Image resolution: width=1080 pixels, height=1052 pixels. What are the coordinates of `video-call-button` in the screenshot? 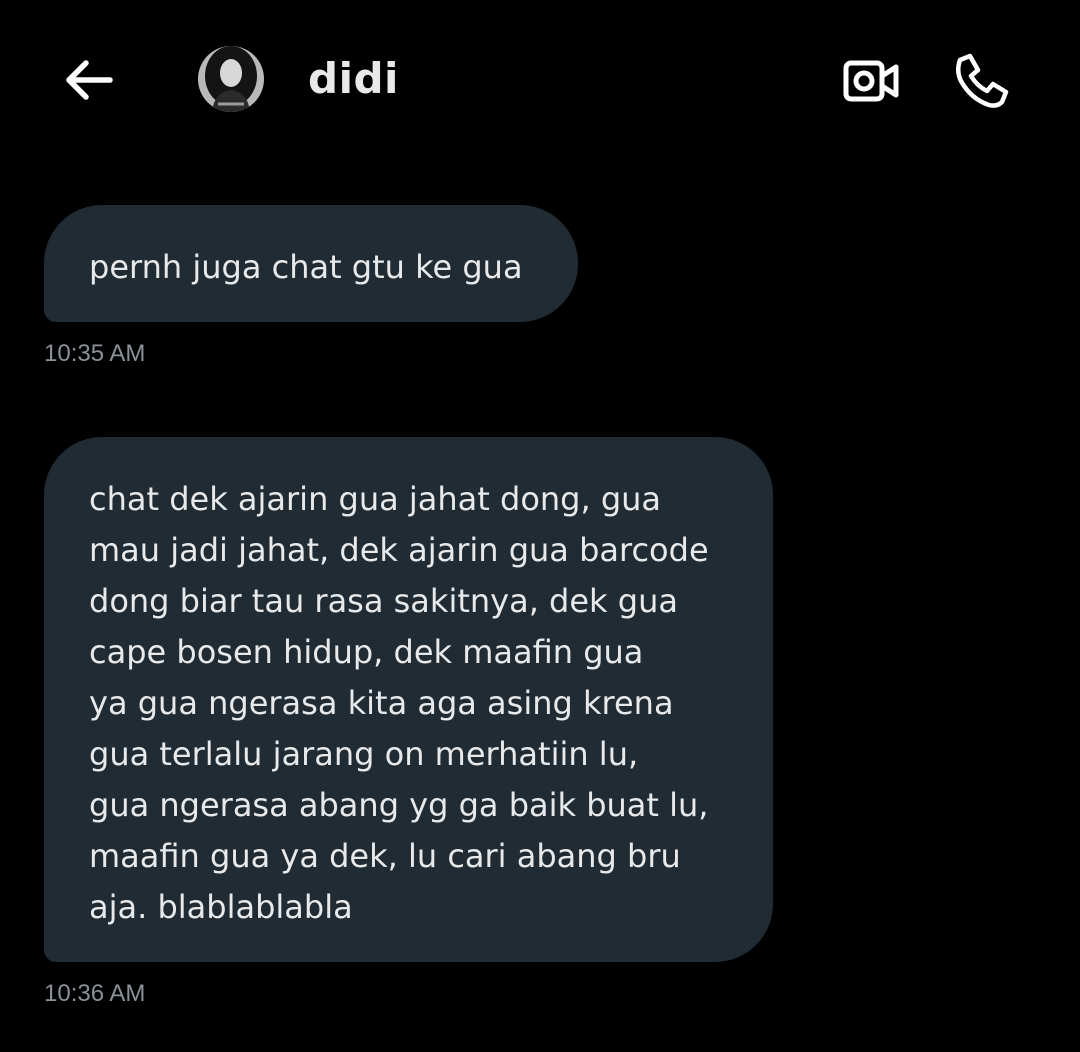 It's located at (871, 81).